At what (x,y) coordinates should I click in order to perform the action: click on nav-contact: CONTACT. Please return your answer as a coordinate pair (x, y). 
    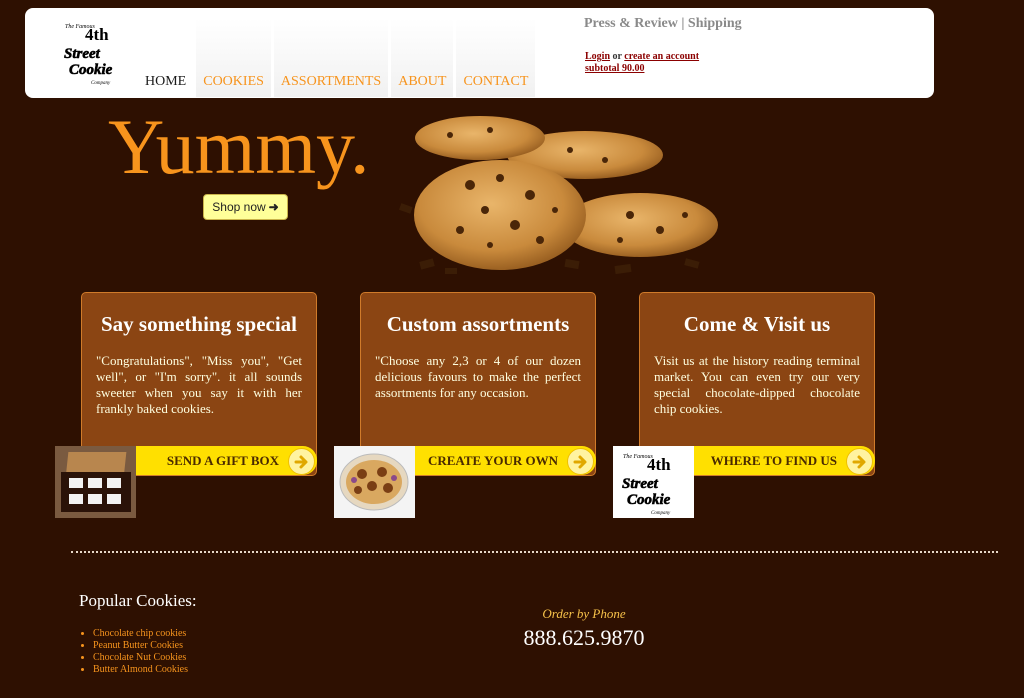
    Looking at the image, I should click on (496, 57).